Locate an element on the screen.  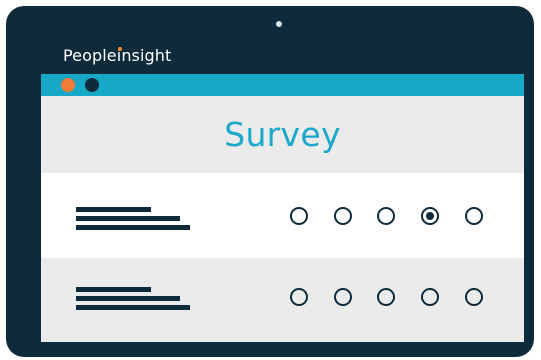
radio-option-4-selected is located at coordinates (430, 216).